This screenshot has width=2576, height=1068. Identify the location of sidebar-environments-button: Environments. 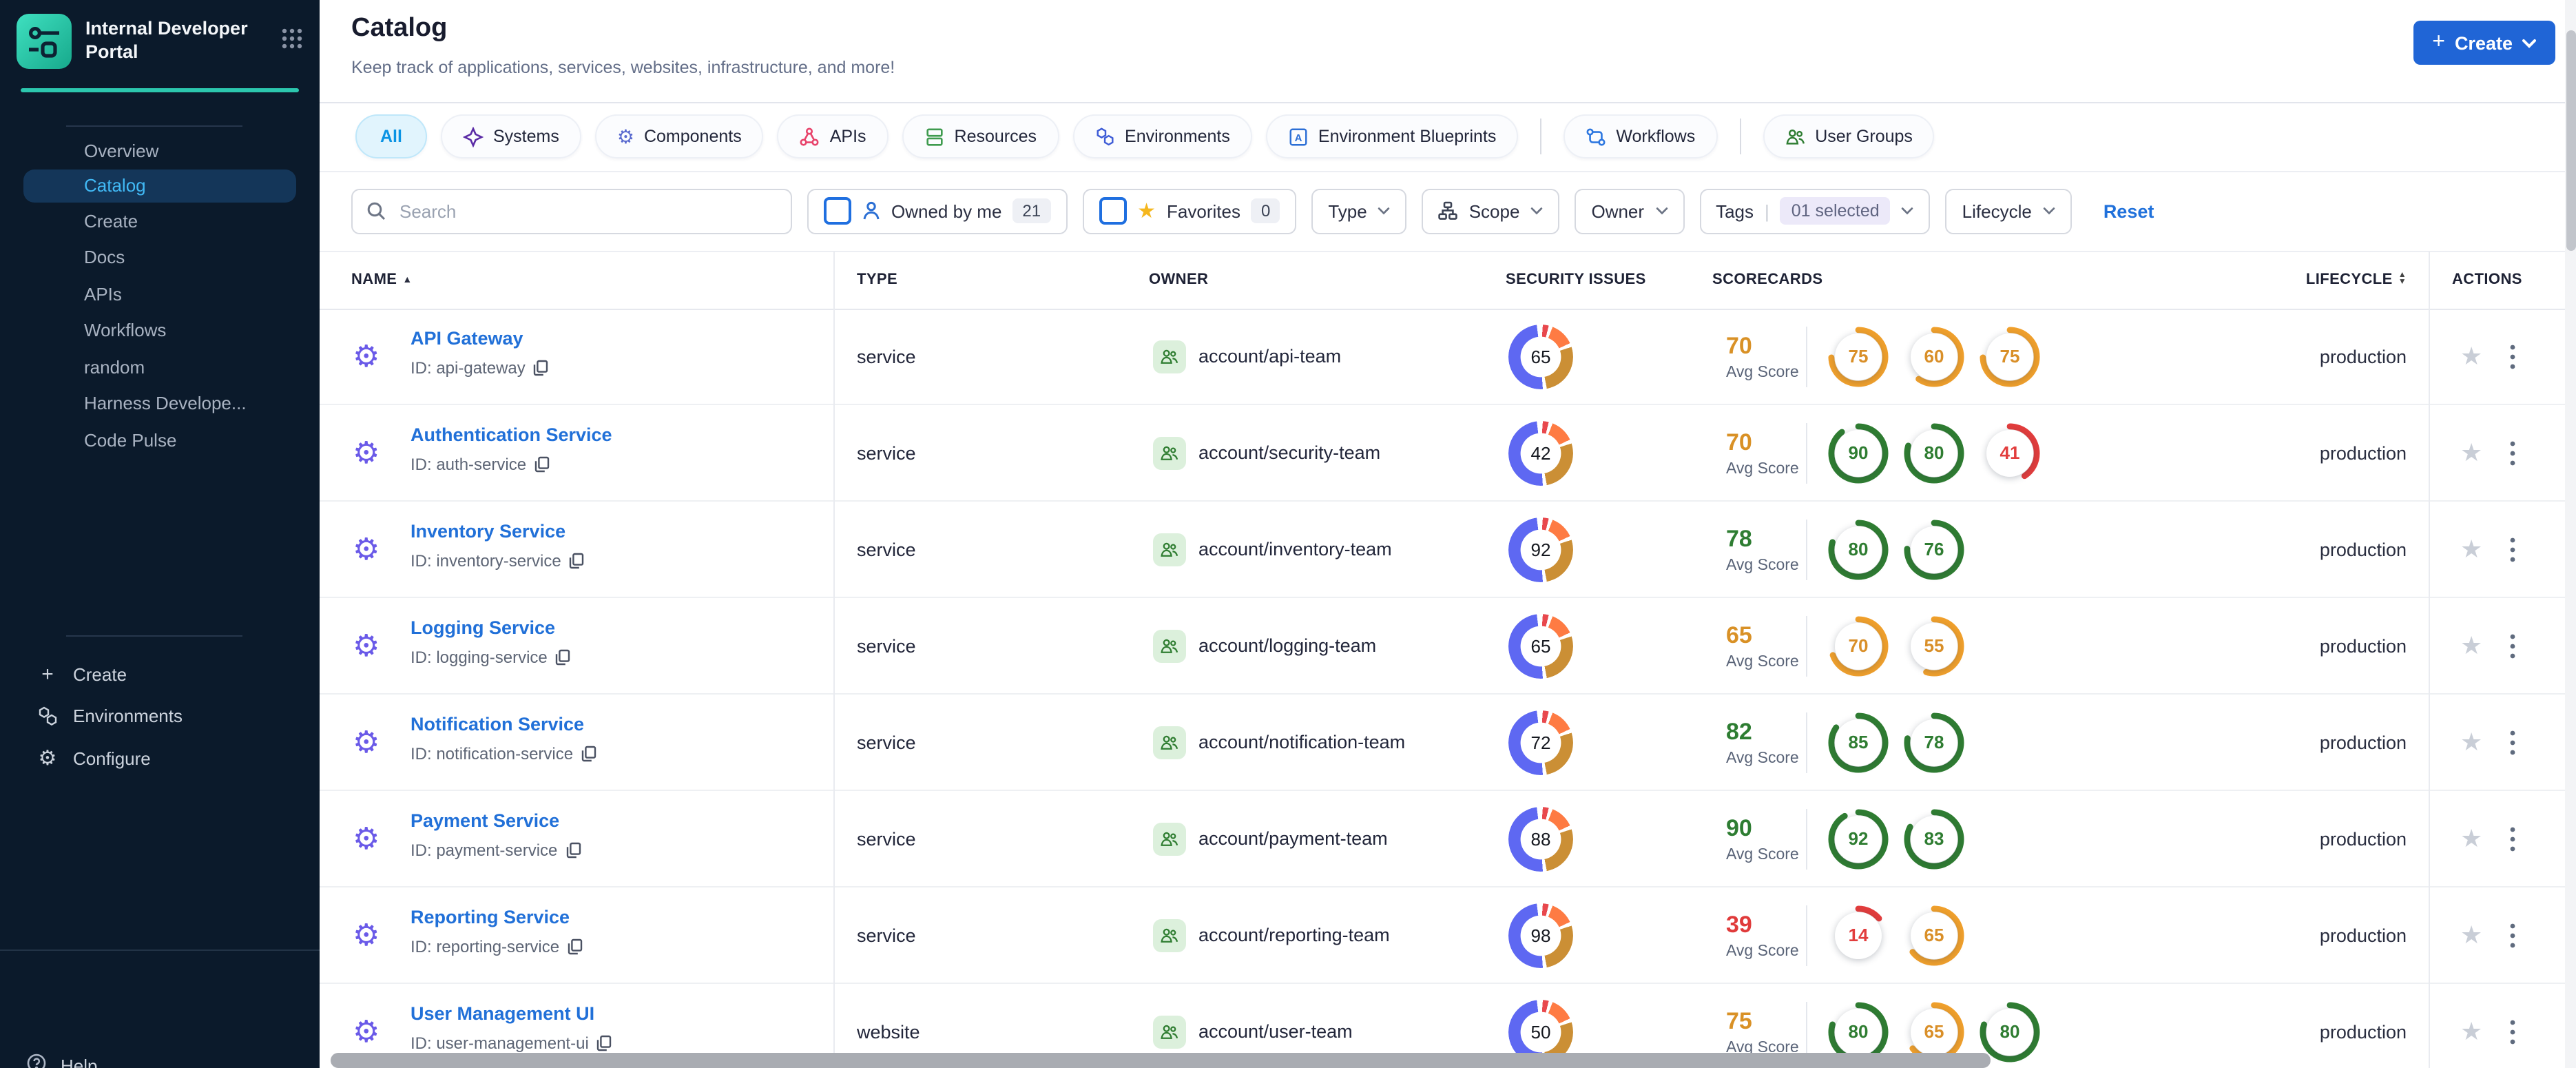
(160, 716).